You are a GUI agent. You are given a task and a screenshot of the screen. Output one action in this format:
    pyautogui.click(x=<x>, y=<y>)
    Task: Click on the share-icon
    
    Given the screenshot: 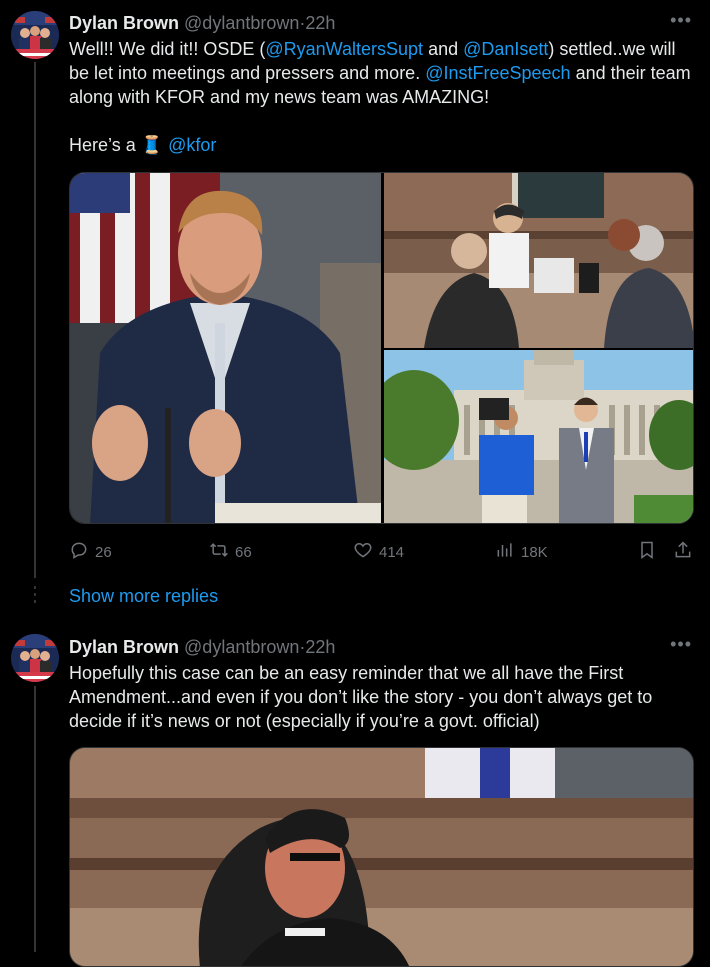 What is the action you would take?
    pyautogui.click(x=683, y=552)
    